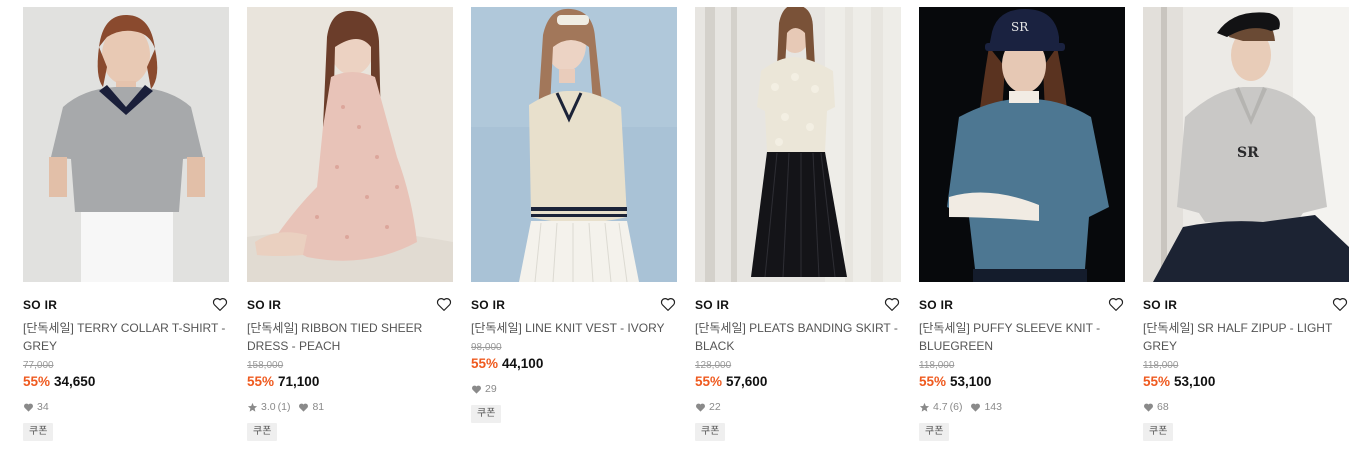 The image size is (1361, 469). Describe the element at coordinates (126, 382) in the screenshot. I see `price-row: 55% 34,650` at that location.